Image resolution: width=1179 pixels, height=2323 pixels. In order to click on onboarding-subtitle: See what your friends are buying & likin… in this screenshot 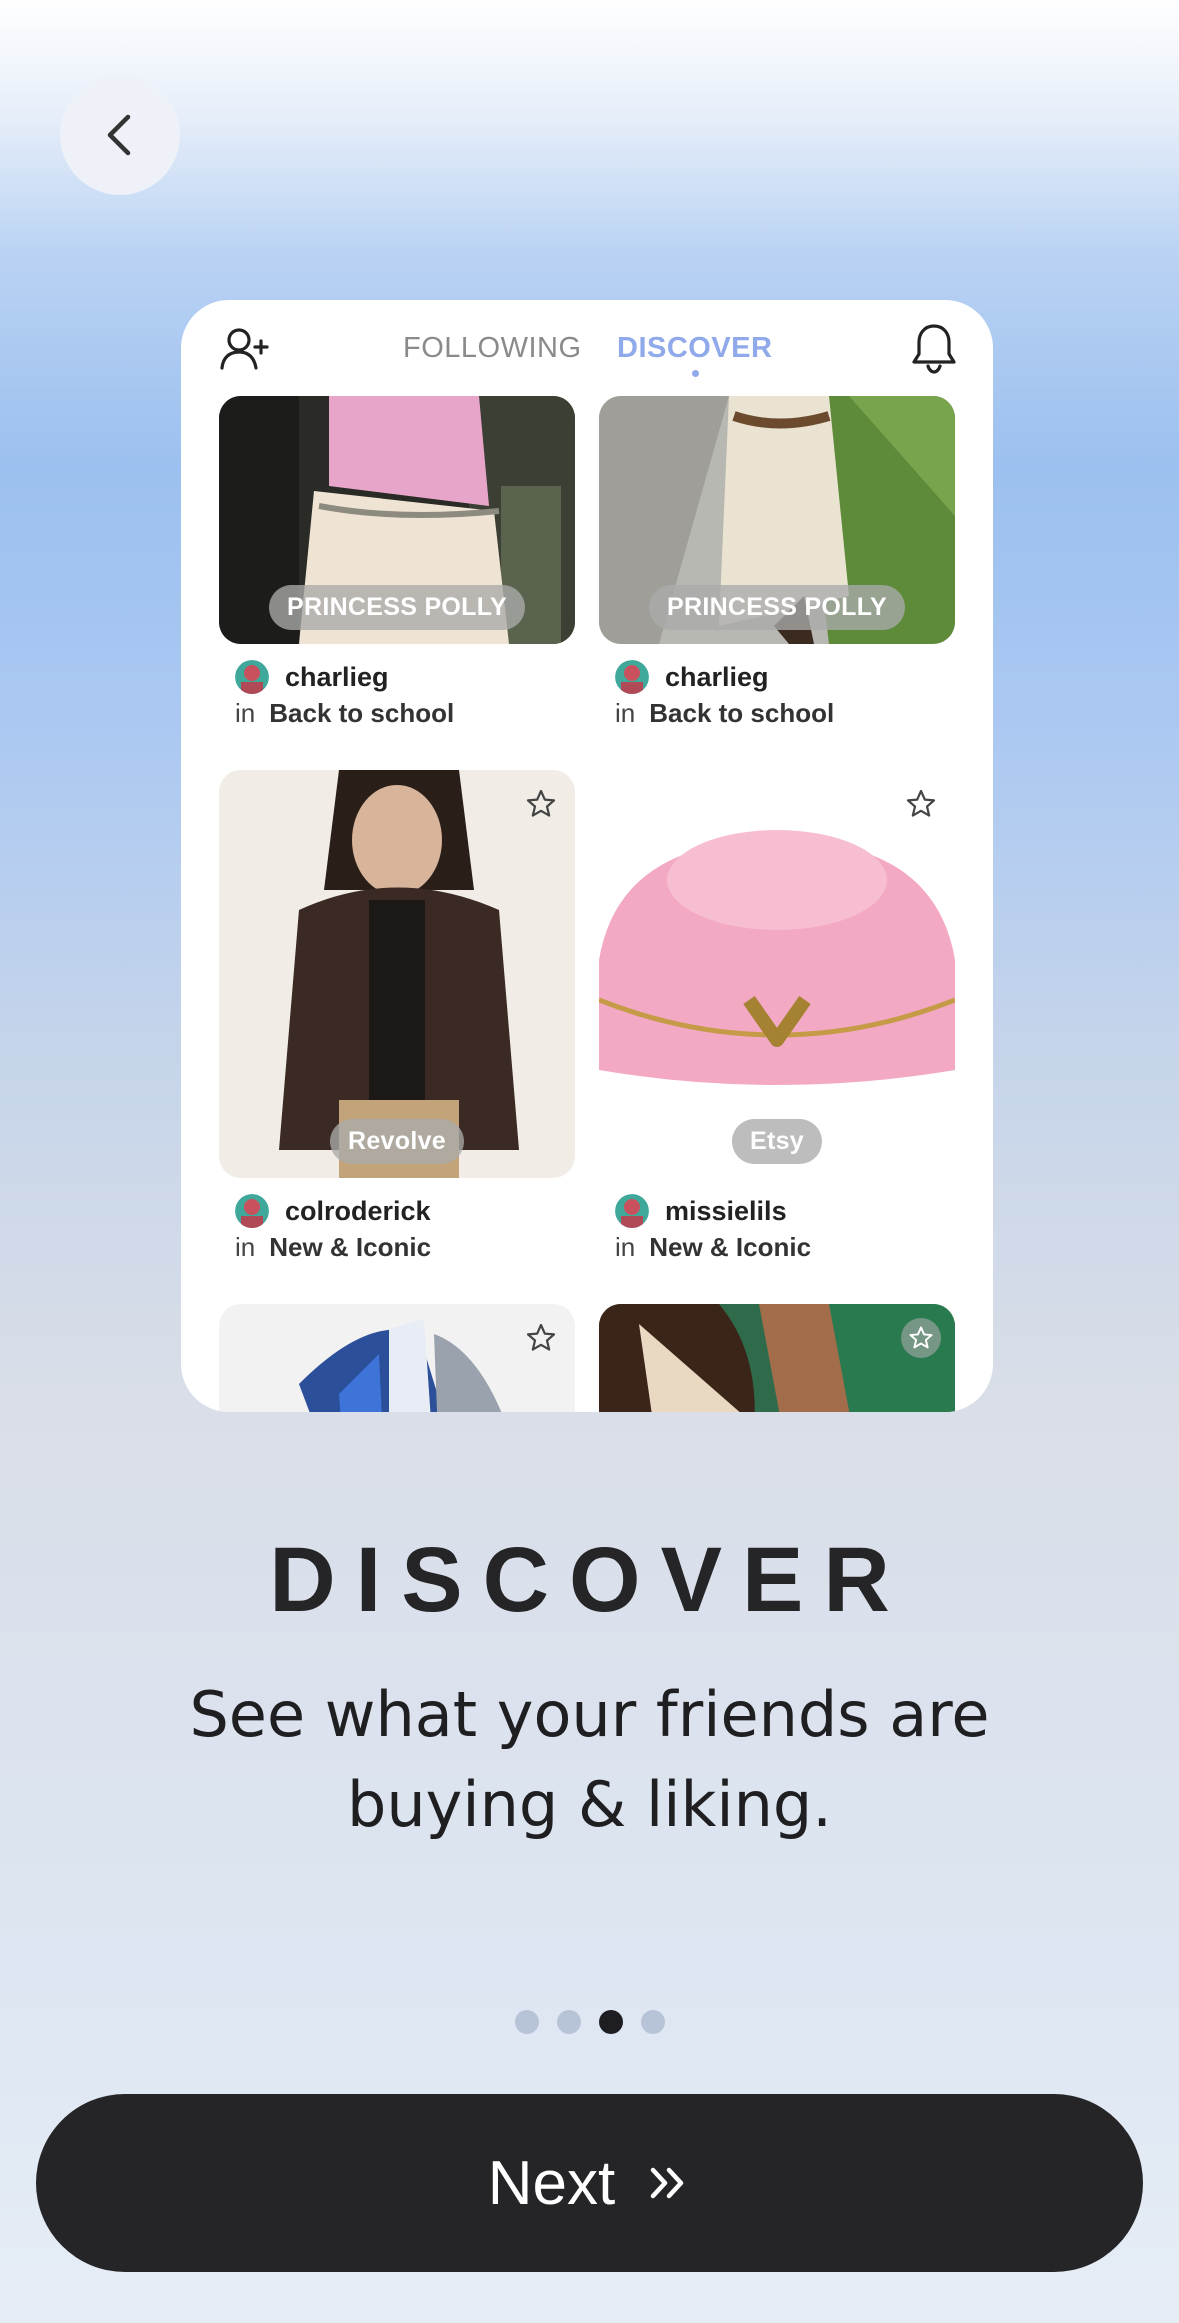, I will do `click(589, 1759)`.